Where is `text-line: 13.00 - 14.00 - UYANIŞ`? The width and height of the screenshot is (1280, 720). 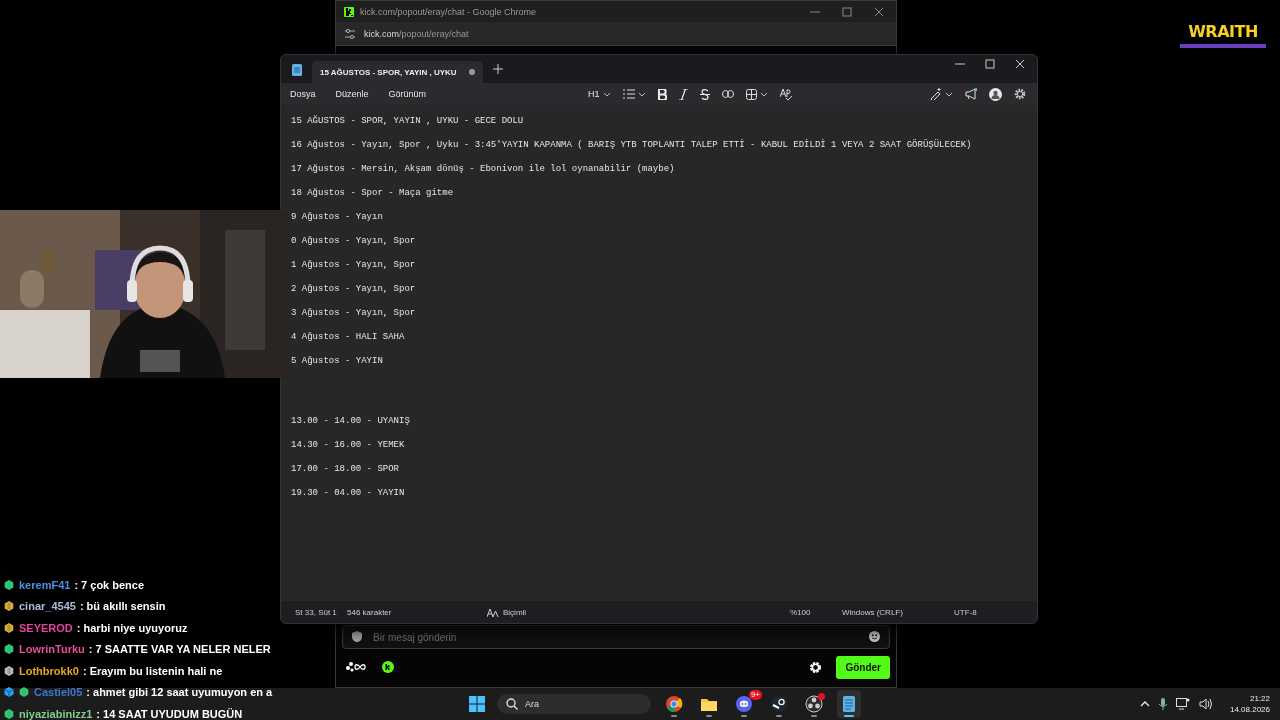
text-line: 13.00 - 14.00 - UYANIŞ is located at coordinates (351, 421).